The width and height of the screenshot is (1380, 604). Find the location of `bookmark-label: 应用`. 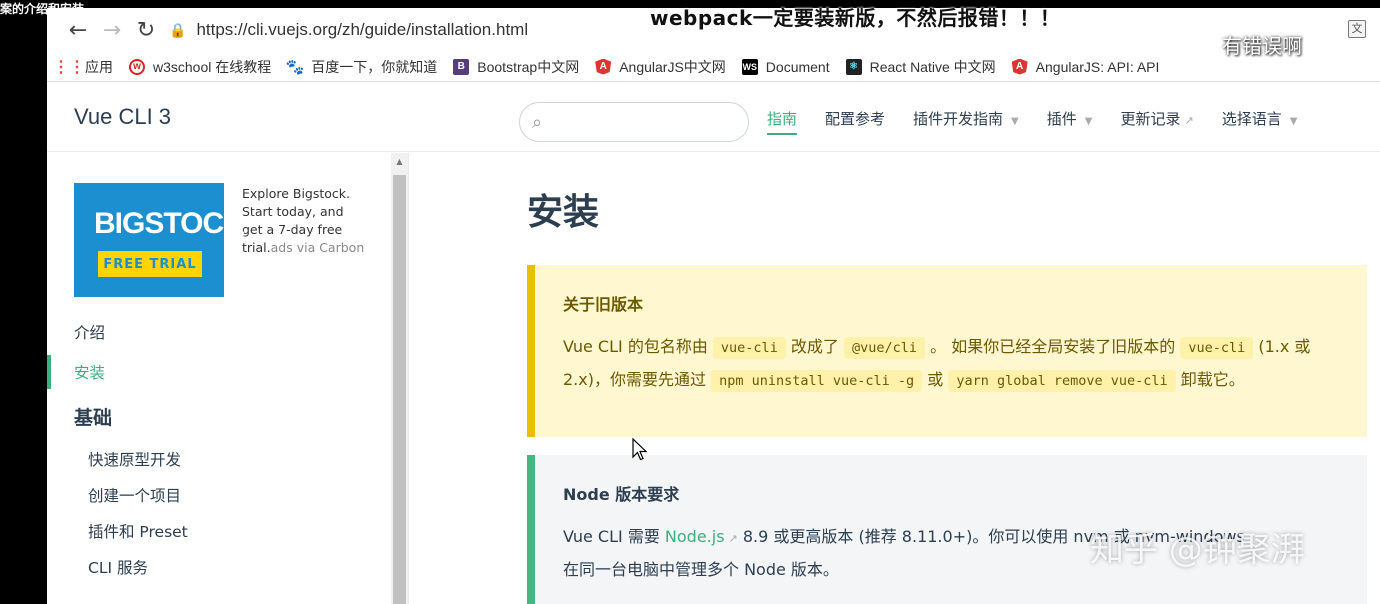

bookmark-label: 应用 is located at coordinates (99, 66).